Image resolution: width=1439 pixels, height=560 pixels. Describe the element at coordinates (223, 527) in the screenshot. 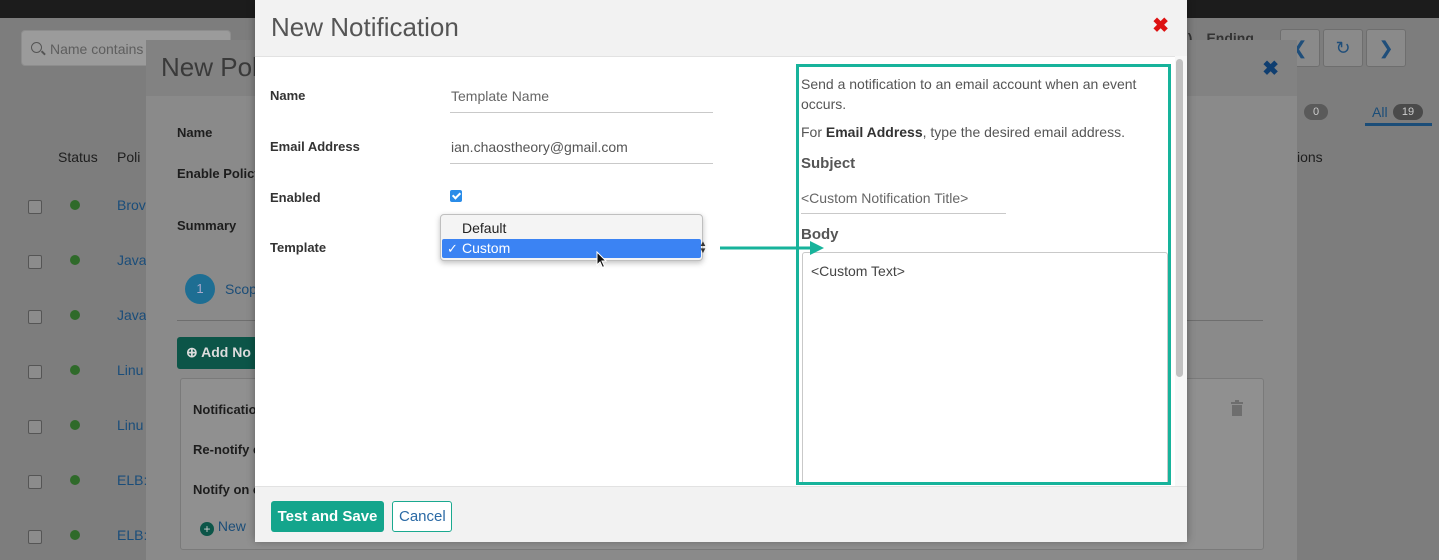

I see `new-notification-link: + New` at that location.